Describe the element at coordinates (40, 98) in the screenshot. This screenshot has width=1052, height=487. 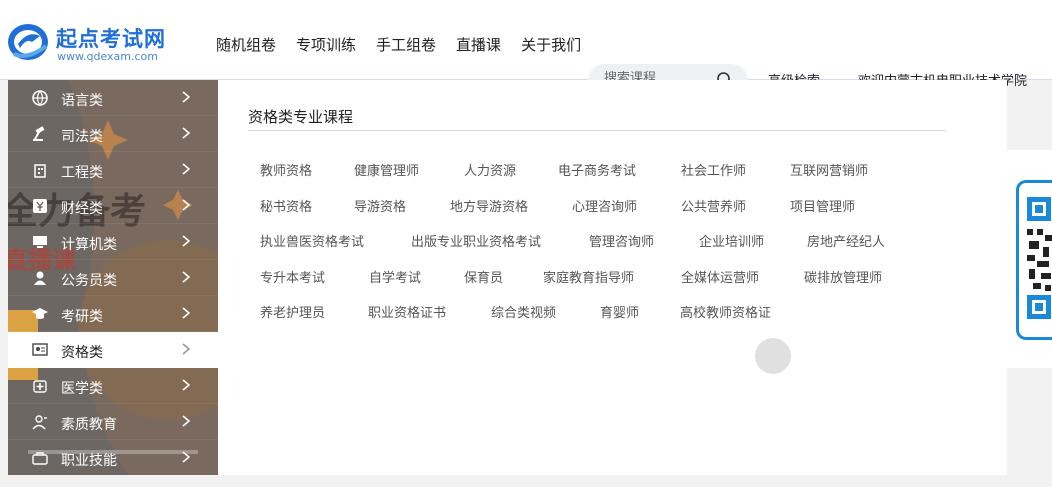
I see `globe-icon` at that location.